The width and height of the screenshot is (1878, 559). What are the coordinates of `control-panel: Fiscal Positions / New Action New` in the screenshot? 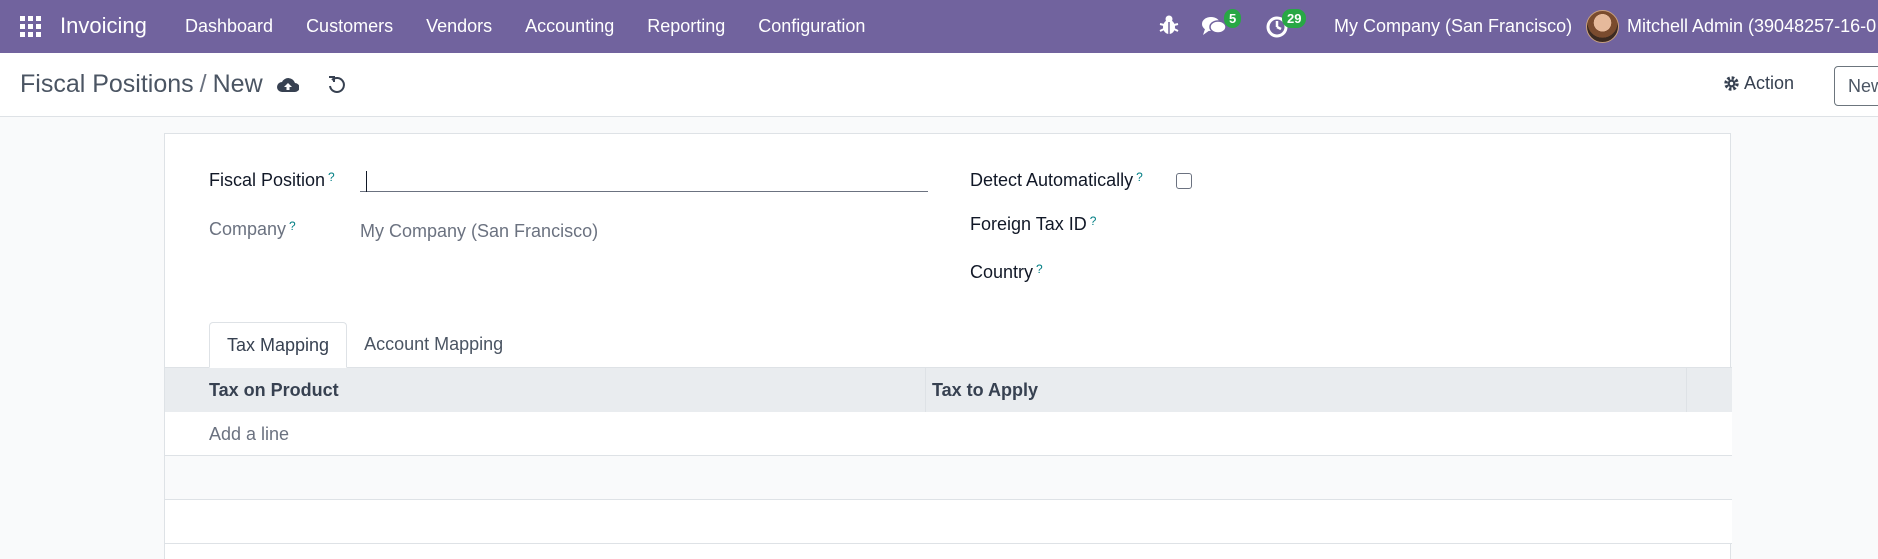 It's located at (939, 85).